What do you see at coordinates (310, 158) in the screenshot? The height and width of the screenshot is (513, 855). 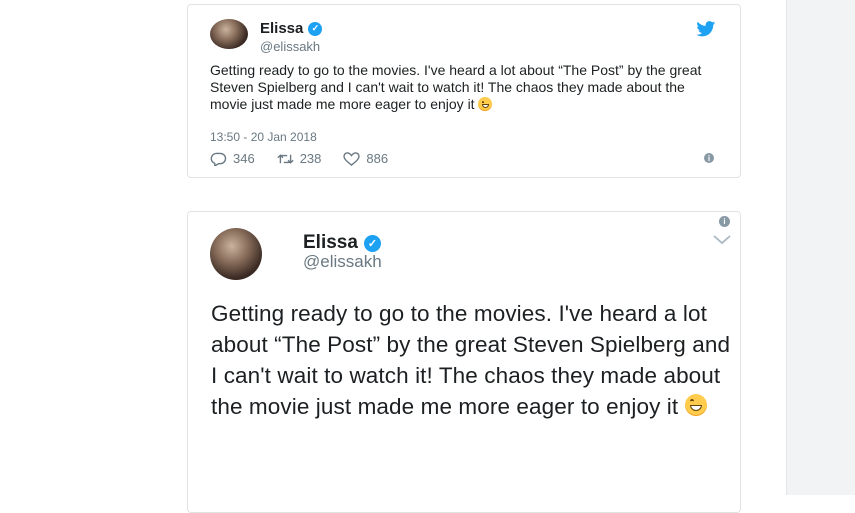 I see `retweet-count: 238` at bounding box center [310, 158].